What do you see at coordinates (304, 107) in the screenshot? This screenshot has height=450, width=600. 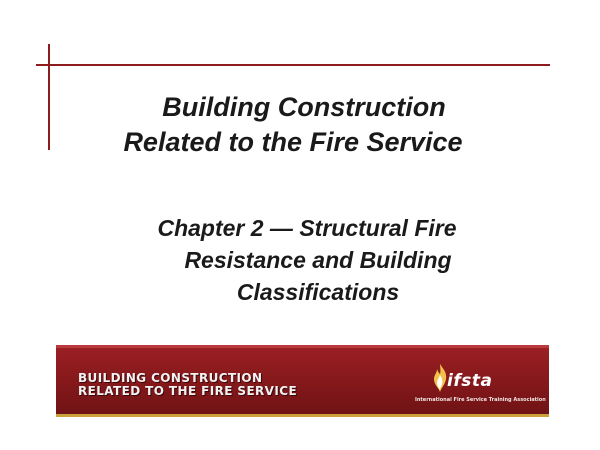 I see `slide-title-line-1: Building Construction` at bounding box center [304, 107].